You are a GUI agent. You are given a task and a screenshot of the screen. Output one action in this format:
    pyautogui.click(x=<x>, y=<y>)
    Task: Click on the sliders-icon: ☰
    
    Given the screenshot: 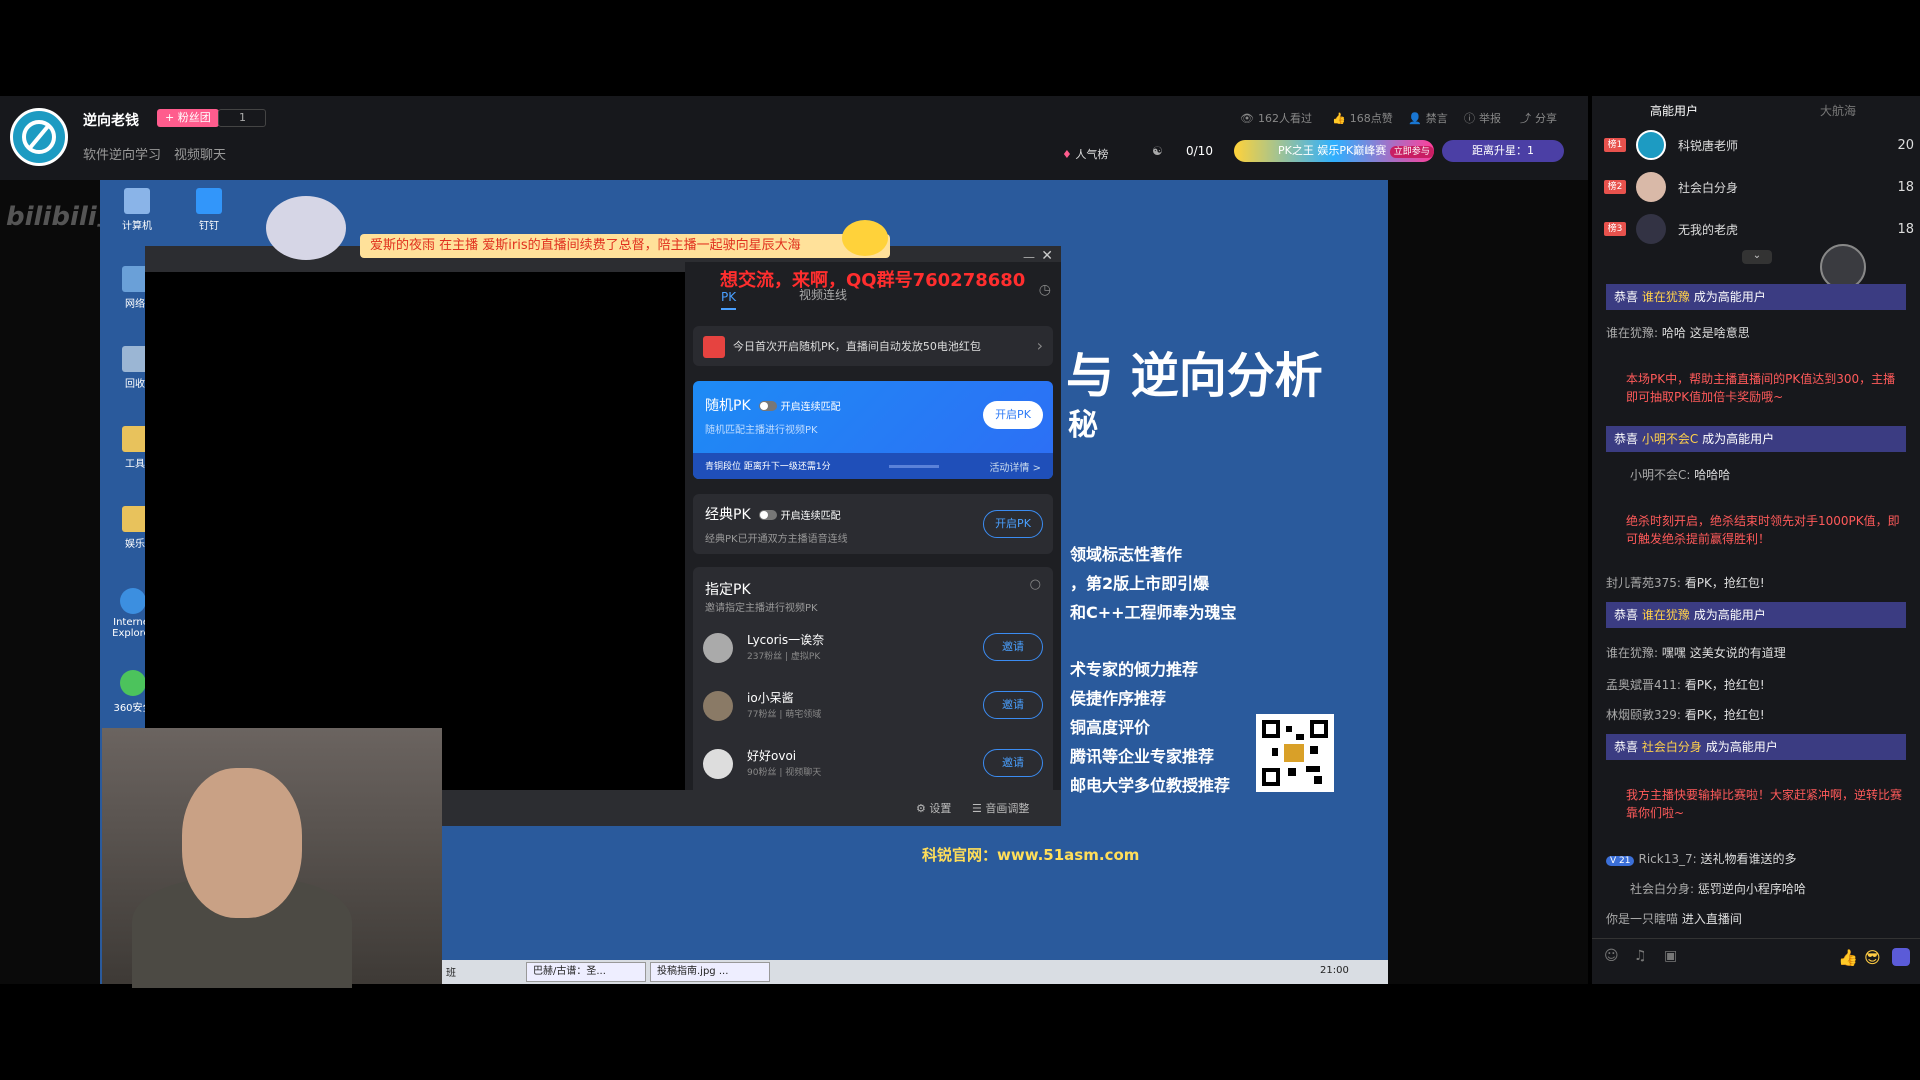 What is the action you would take?
    pyautogui.click(x=977, y=808)
    